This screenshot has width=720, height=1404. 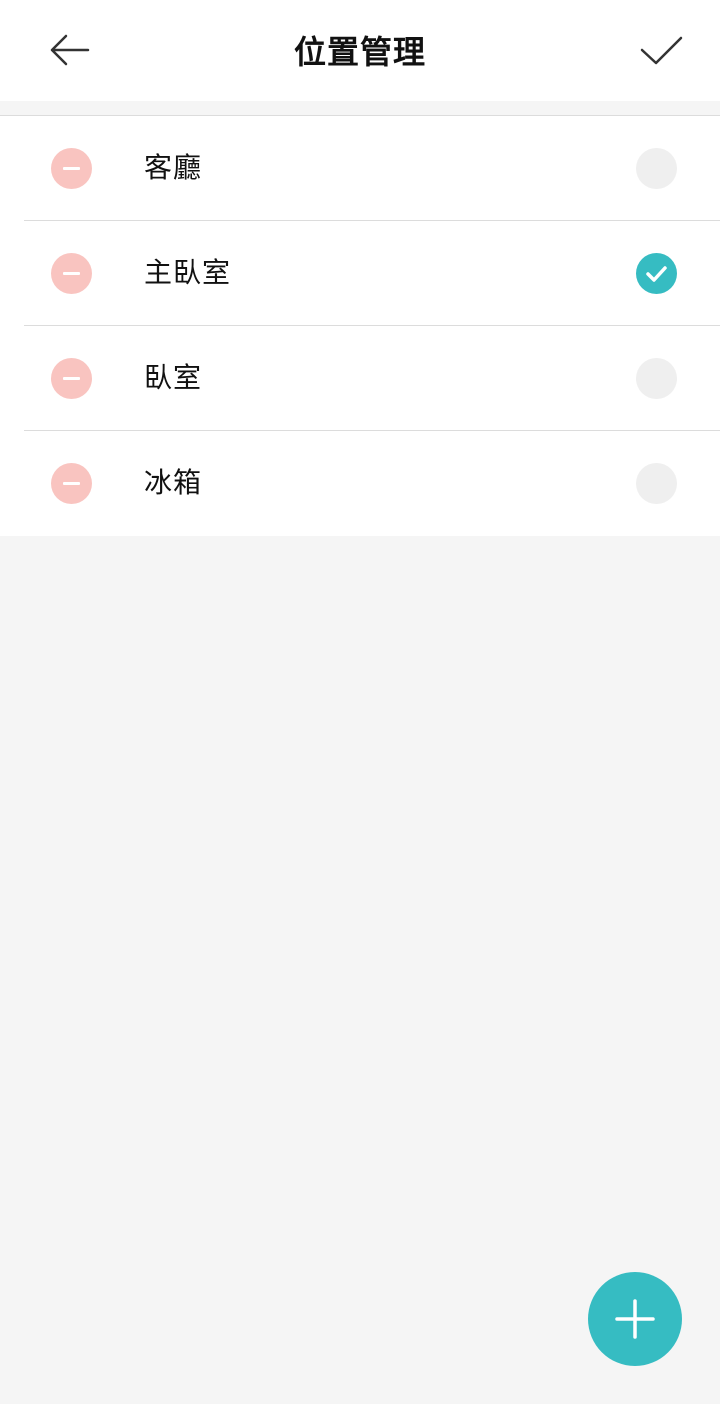 What do you see at coordinates (372, 273) in the screenshot?
I see `location-row-1: 主臥室` at bounding box center [372, 273].